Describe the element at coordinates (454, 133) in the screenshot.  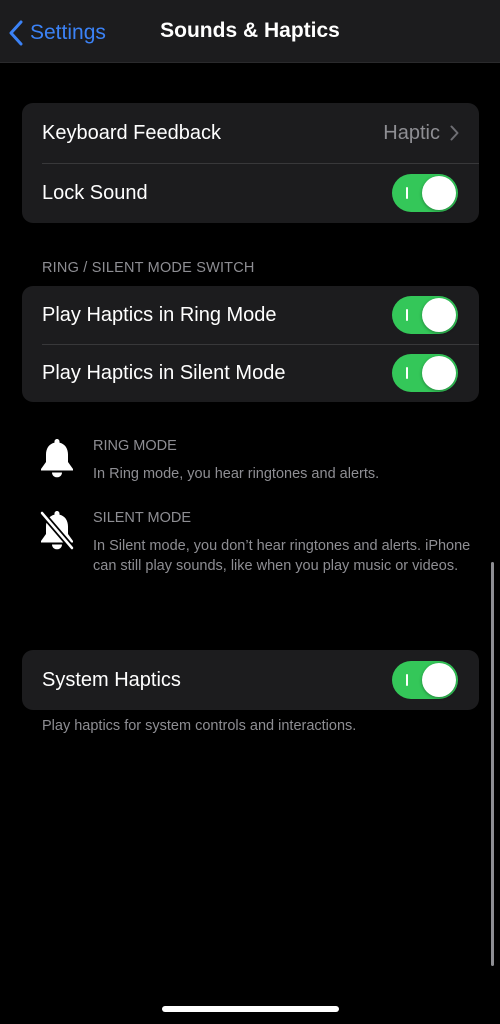
I see `chevron-right-icon` at that location.